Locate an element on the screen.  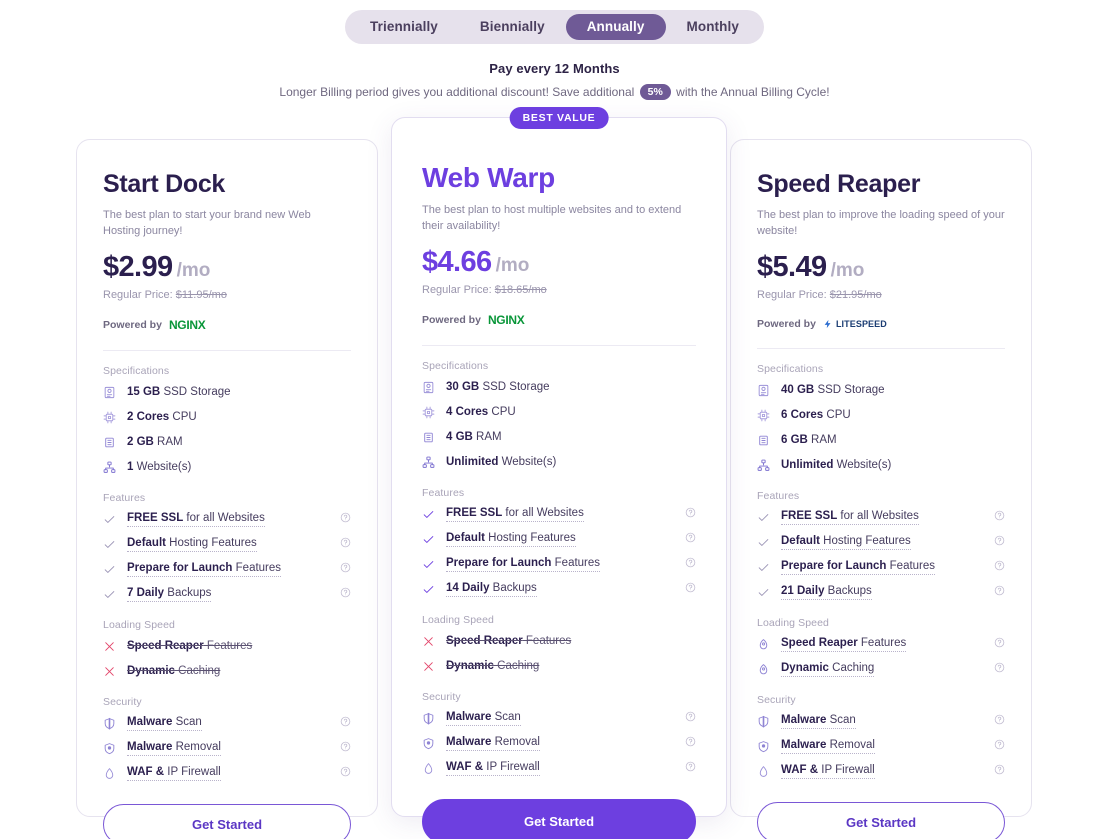
spec-label: Unlimited Website(s) is located at coordinates (836, 465).